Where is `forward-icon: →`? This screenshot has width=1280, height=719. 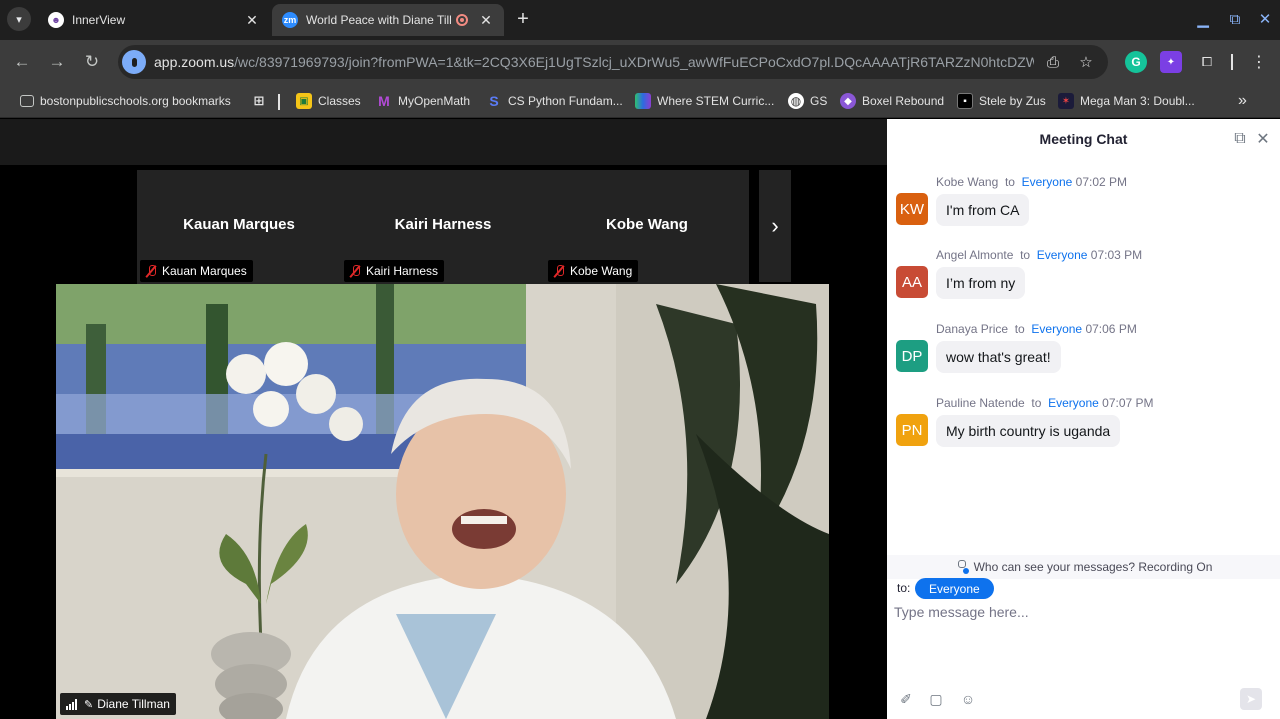 forward-icon: → is located at coordinates (57, 62).